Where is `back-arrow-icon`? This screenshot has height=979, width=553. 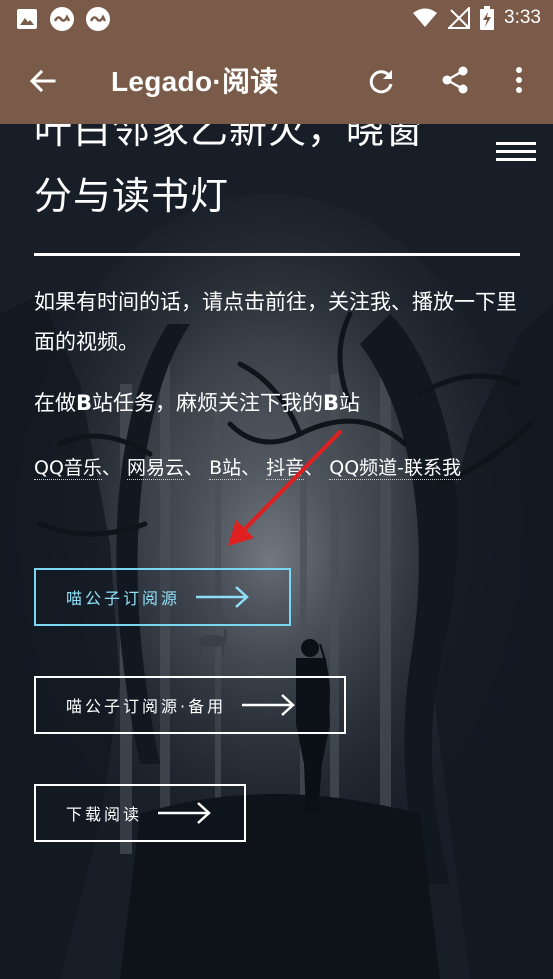
back-arrow-icon is located at coordinates (43, 81).